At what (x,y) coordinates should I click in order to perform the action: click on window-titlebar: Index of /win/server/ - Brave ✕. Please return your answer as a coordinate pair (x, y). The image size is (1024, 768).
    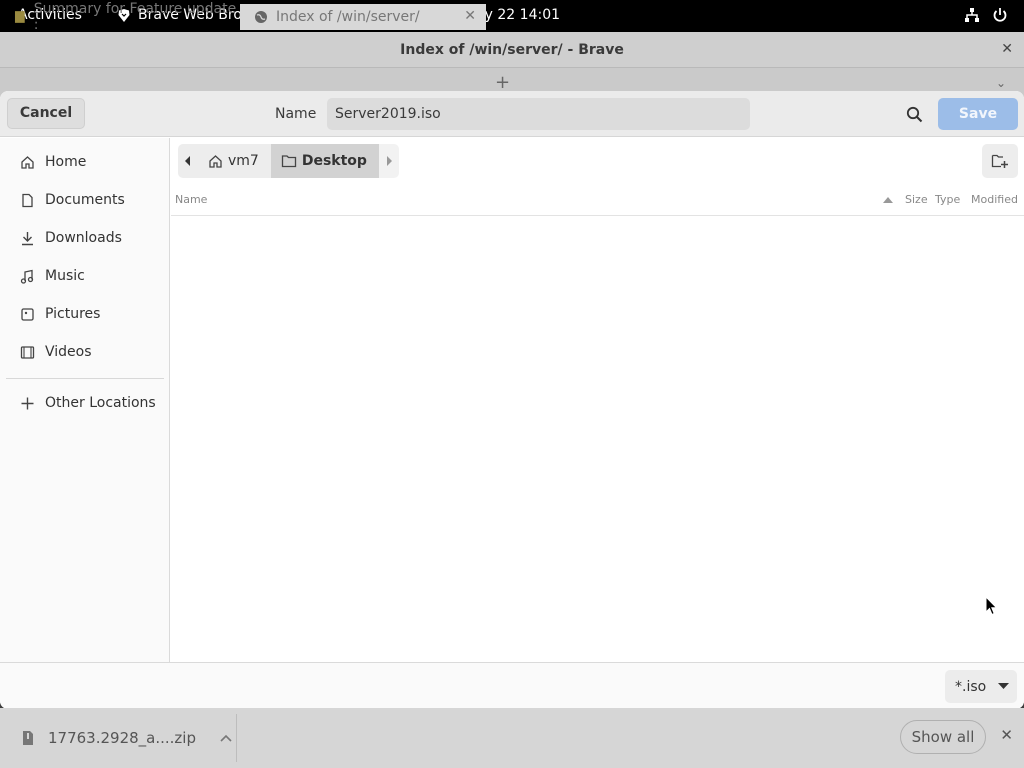
    Looking at the image, I should click on (512, 50).